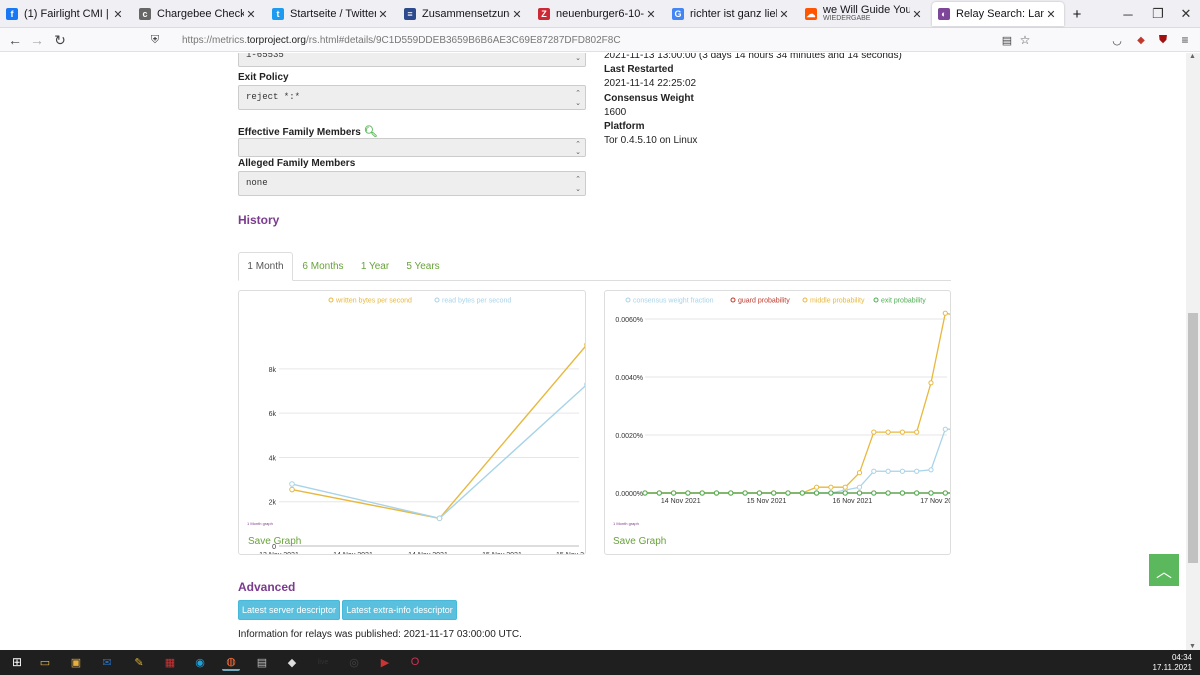 The height and width of the screenshot is (675, 1200). Describe the element at coordinates (678, 14) in the screenshot. I see `google-icon: G` at that location.